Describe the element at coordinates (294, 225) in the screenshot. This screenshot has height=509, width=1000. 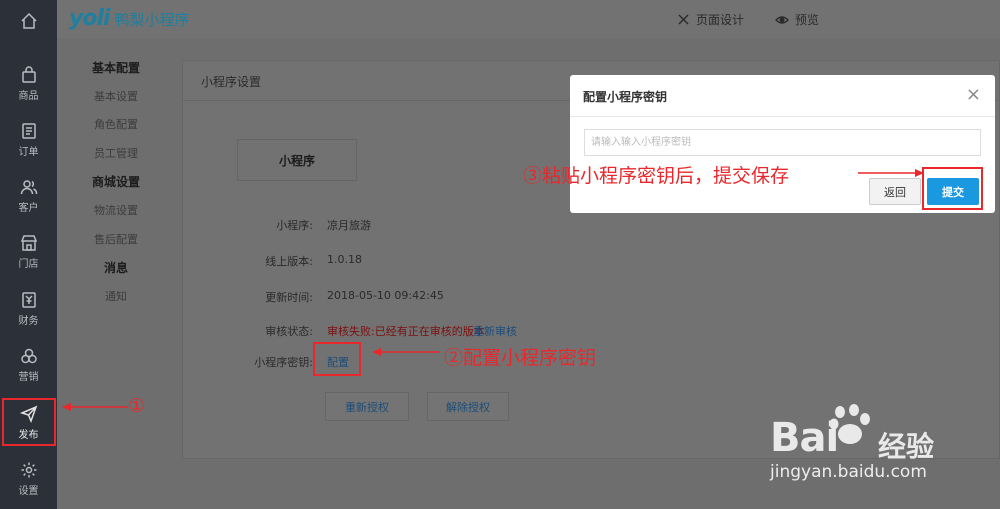
I see `mp-name-label: 小程序:` at that location.